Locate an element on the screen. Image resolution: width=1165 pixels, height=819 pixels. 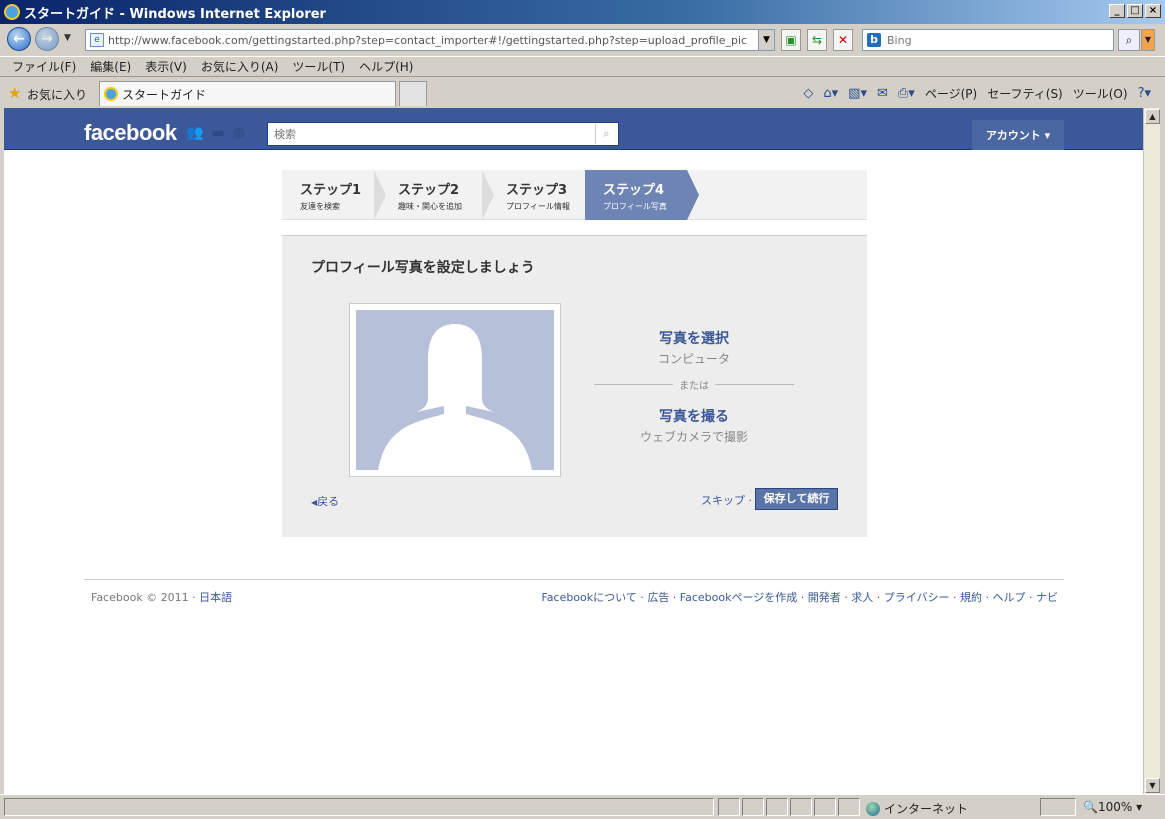
bing-search-input: b Bing is located at coordinates (988, 40).